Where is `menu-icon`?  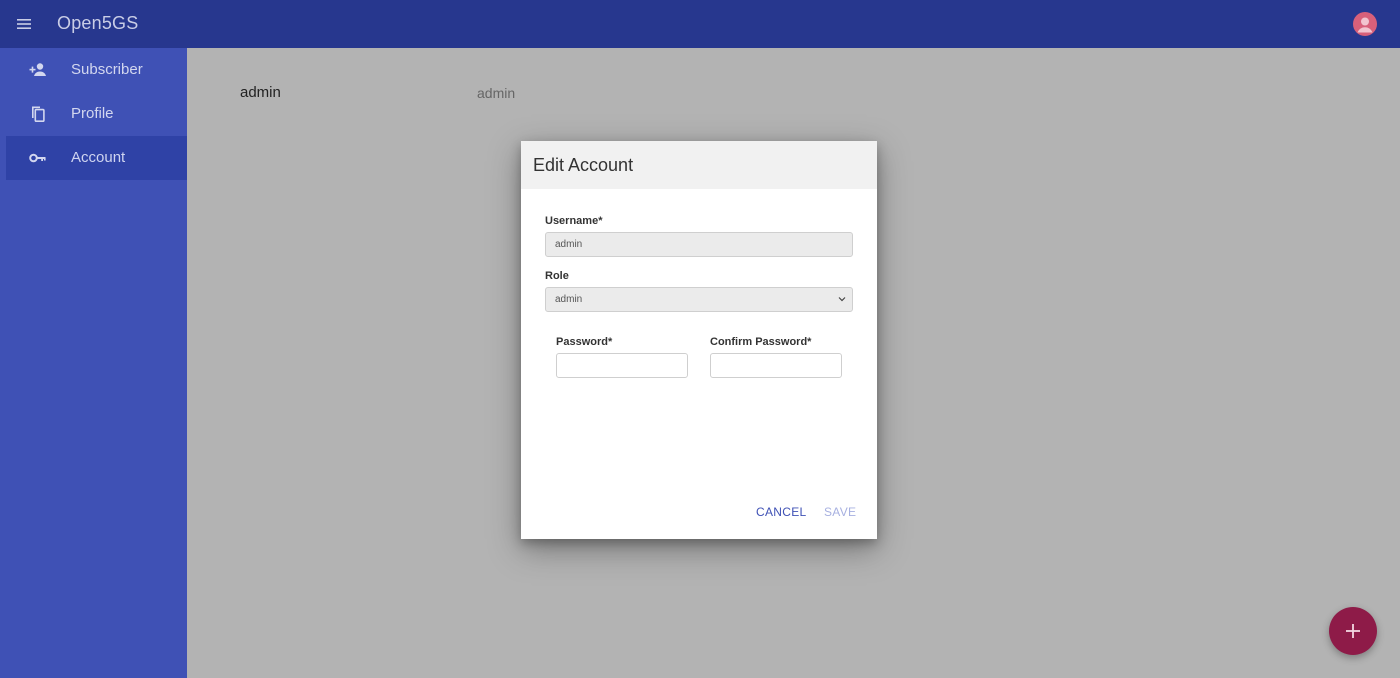
menu-icon is located at coordinates (24, 24).